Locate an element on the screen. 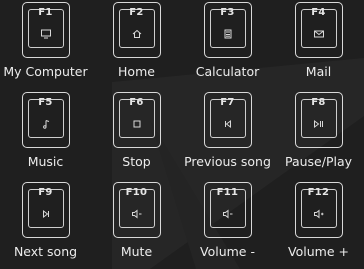 This screenshot has width=364, height=269. keycap: F4 is located at coordinates (318, 30).